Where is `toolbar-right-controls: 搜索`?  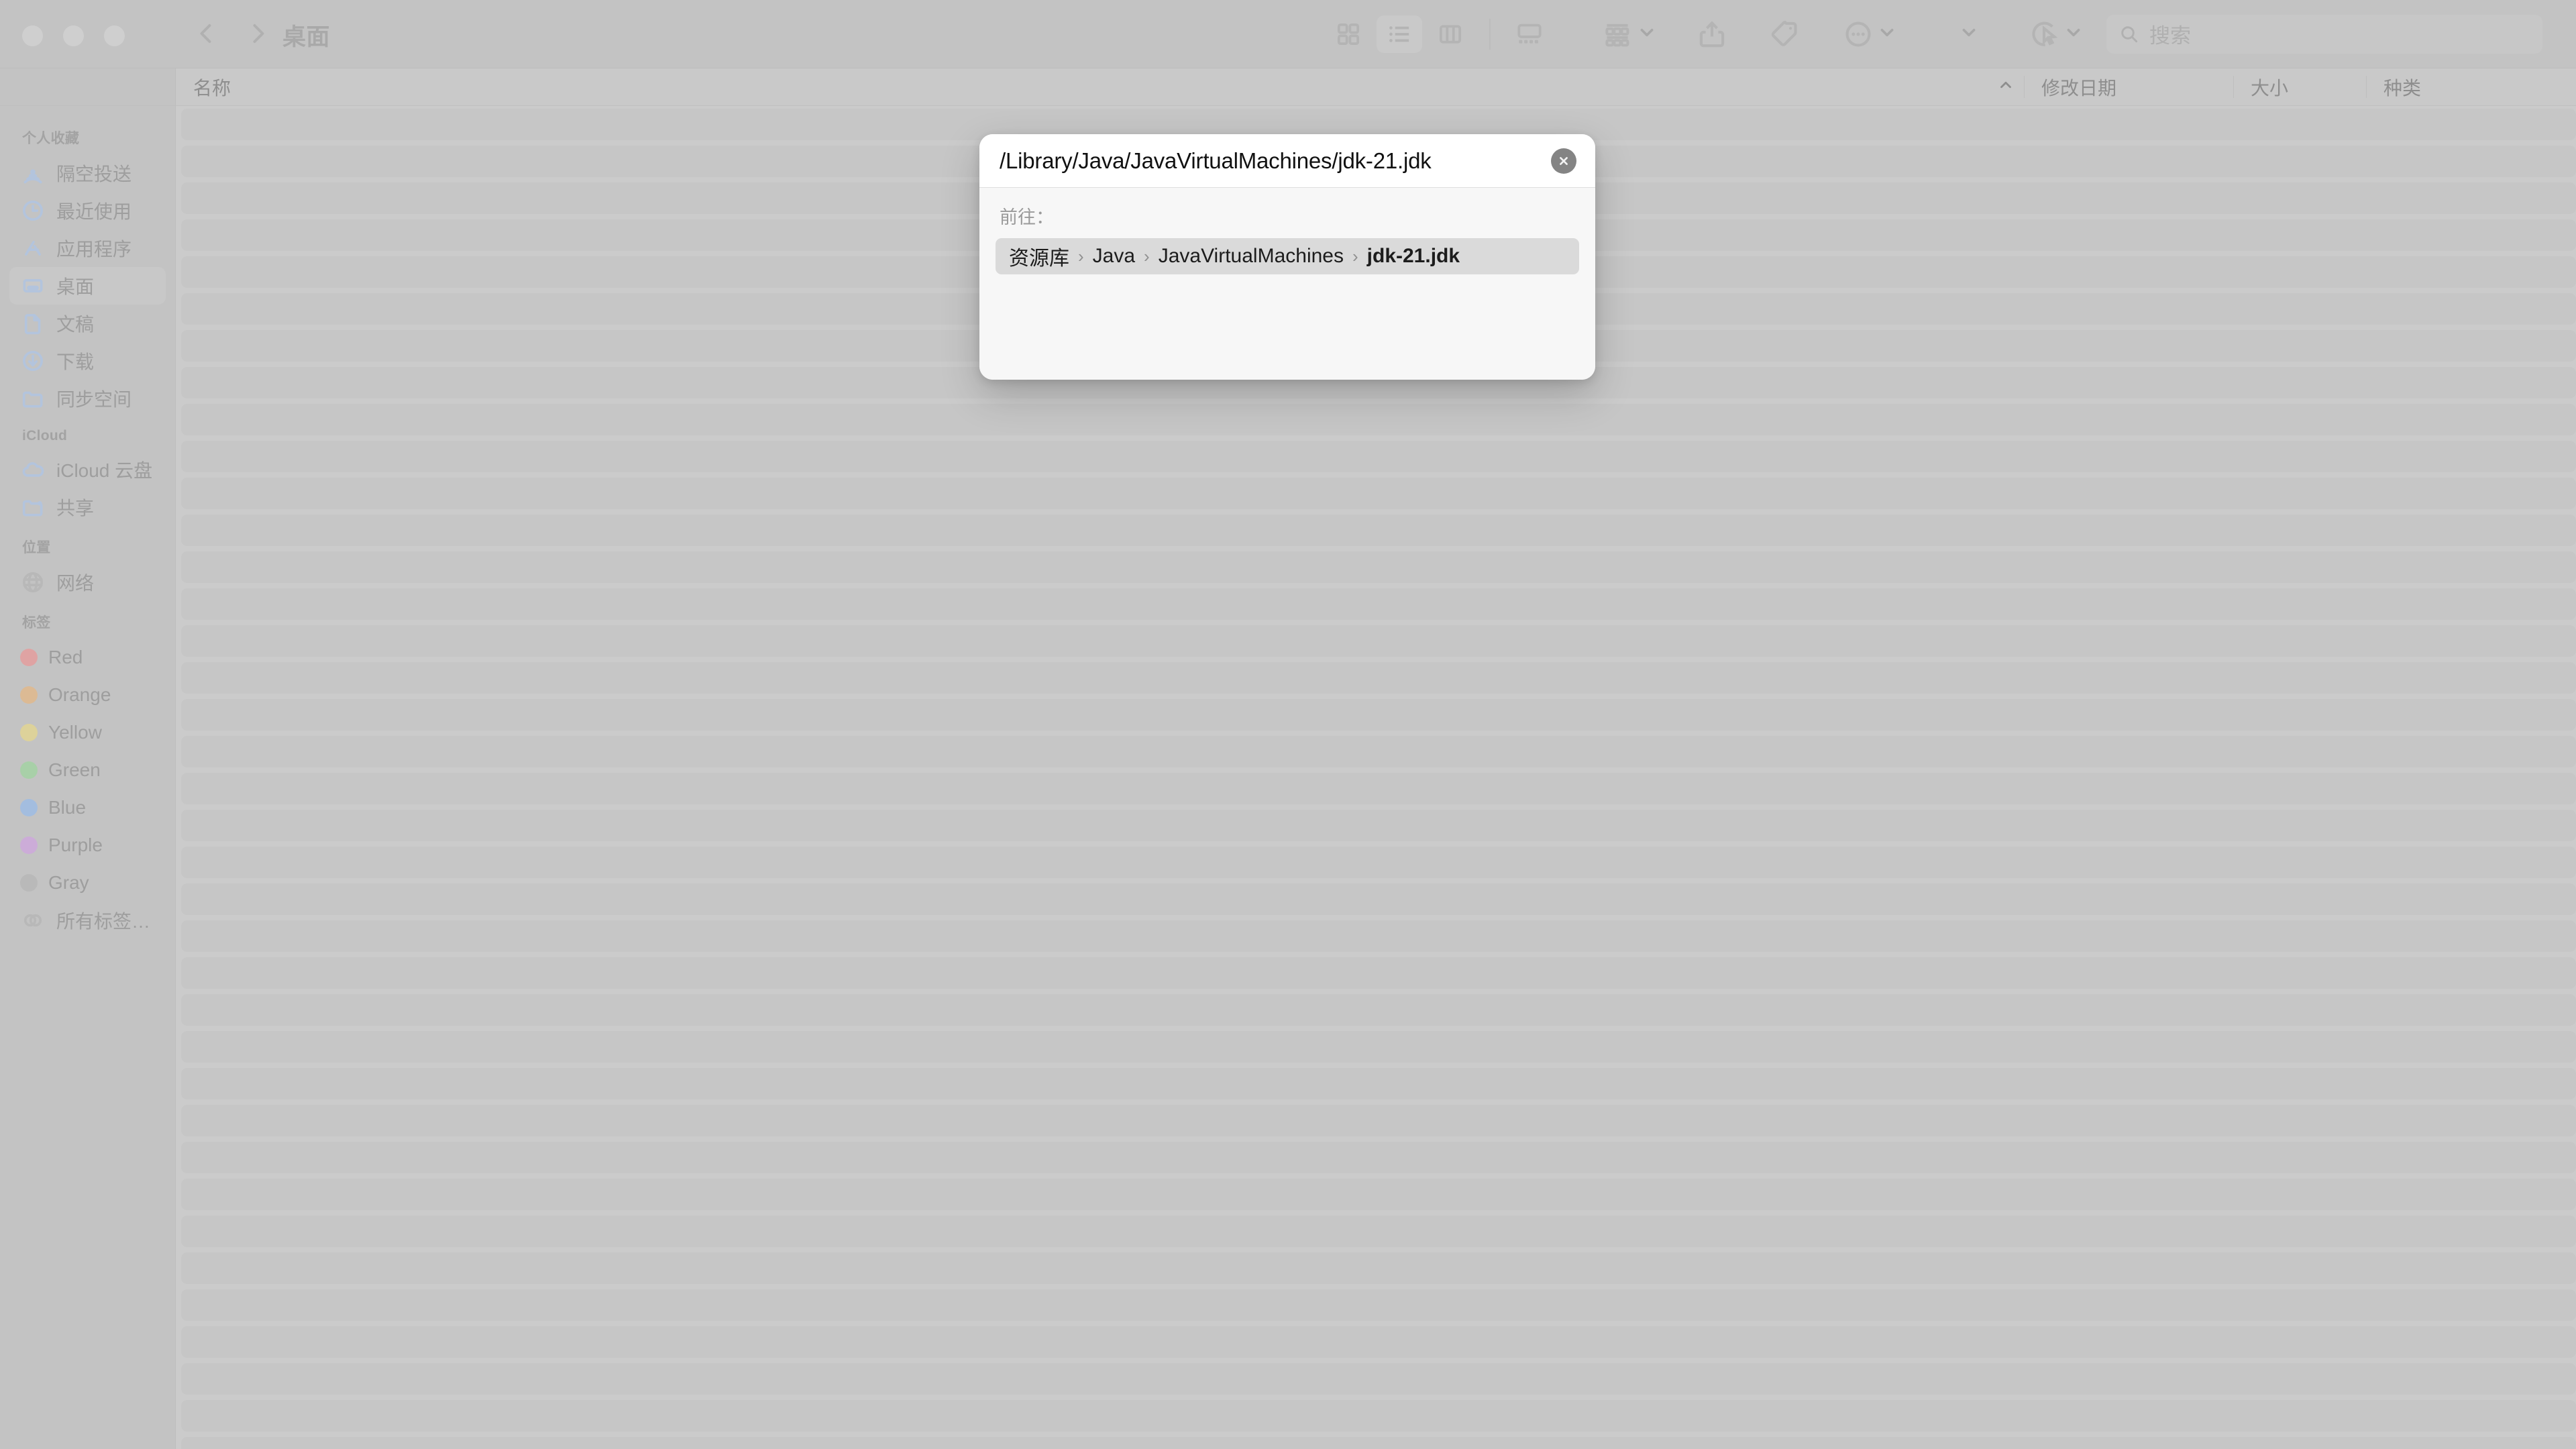 toolbar-right-controls: 搜索 is located at coordinates (1951, 34).